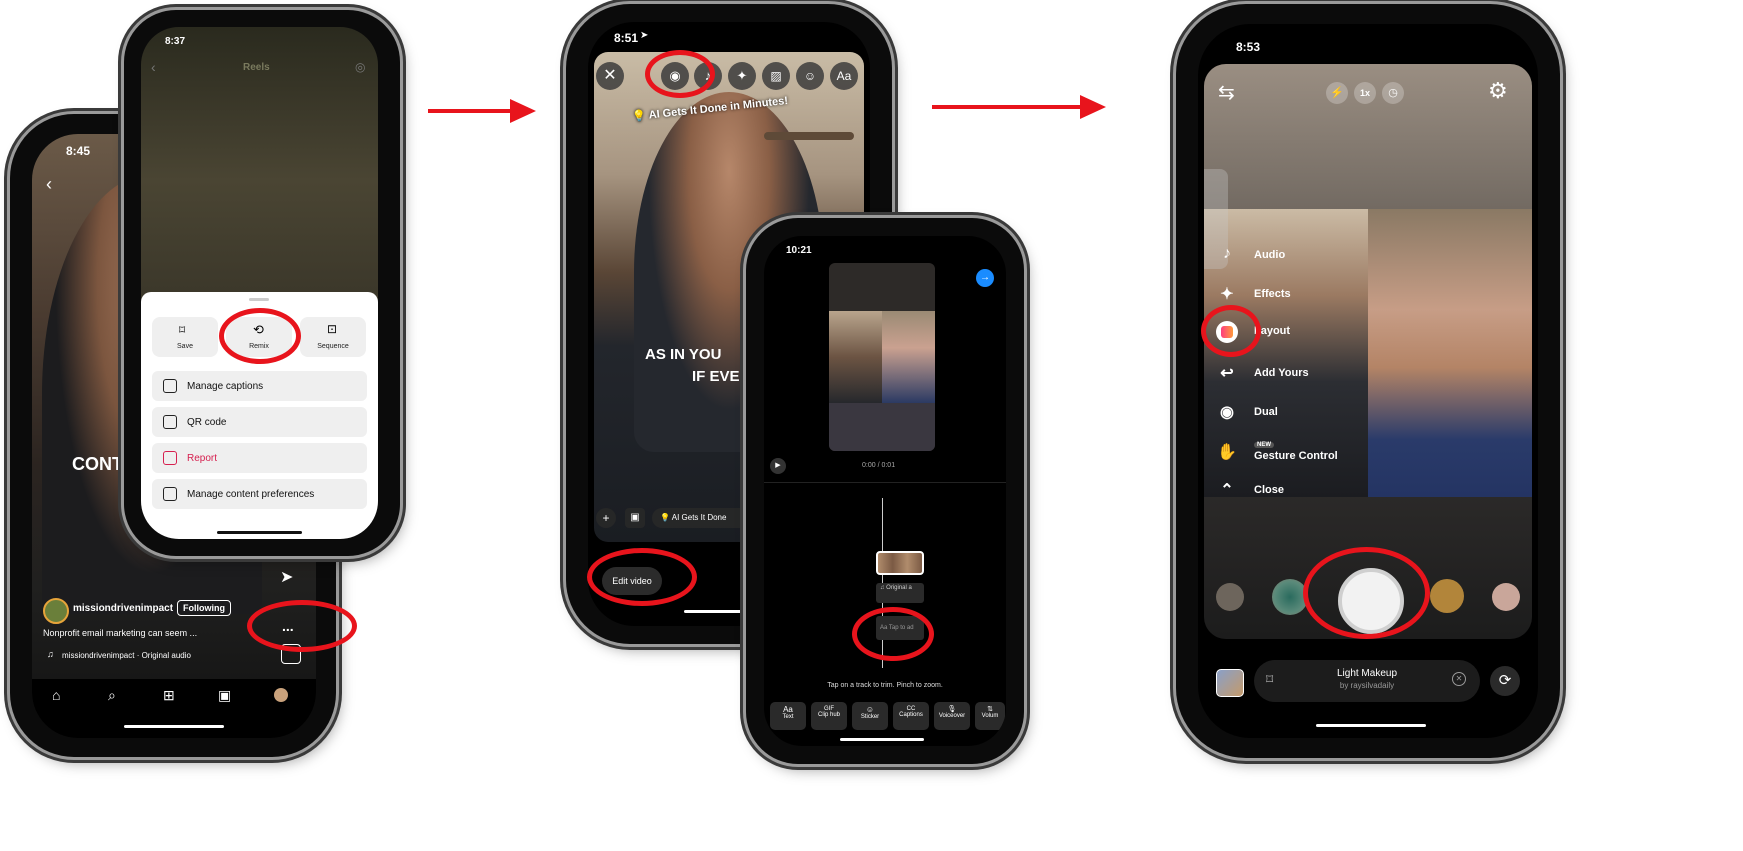  Describe the element at coordinates (776, 76) in the screenshot. I see `image-button: ▨` at that location.